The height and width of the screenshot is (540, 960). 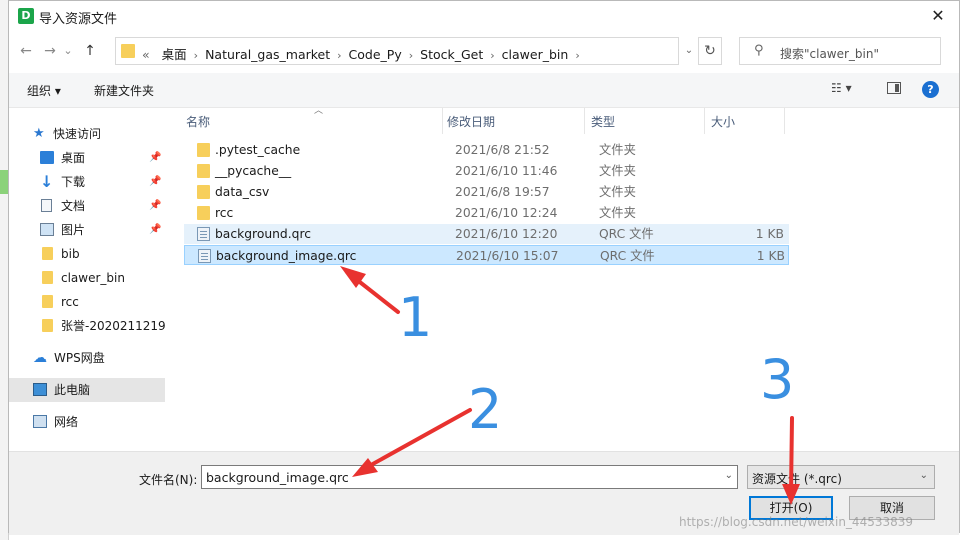 What do you see at coordinates (90, 51) in the screenshot?
I see `up-button: ↑` at bounding box center [90, 51].